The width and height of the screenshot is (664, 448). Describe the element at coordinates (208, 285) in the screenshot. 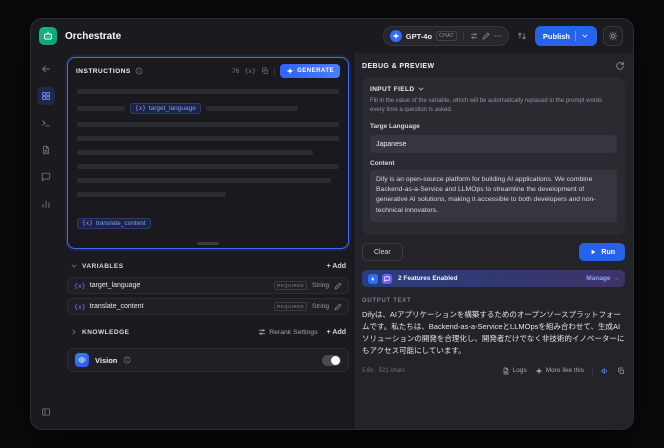

I see `variable-row: {x} target_language REQUIRED String` at that location.